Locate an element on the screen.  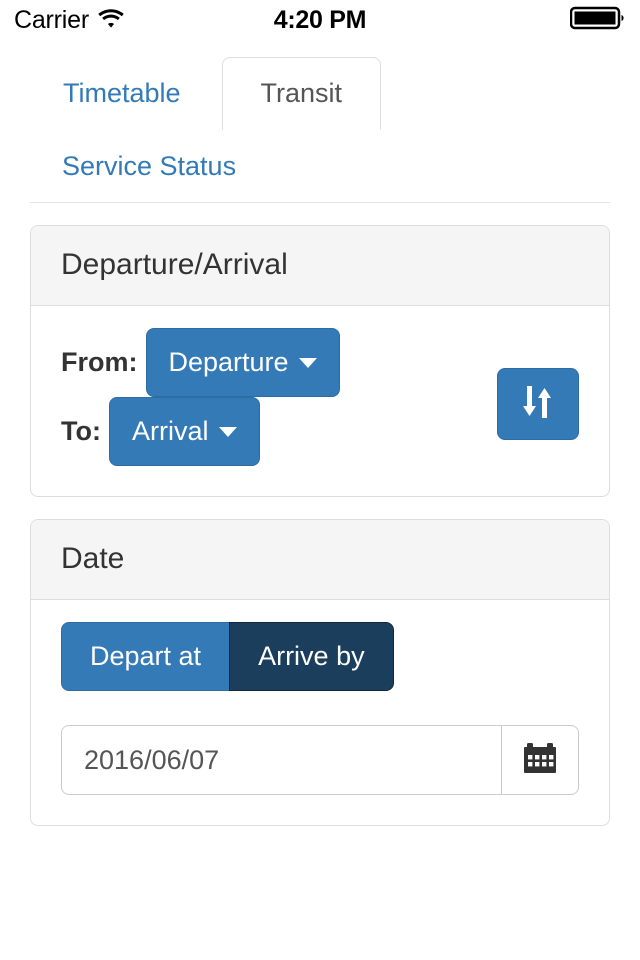
to-label: To: is located at coordinates (81, 431).